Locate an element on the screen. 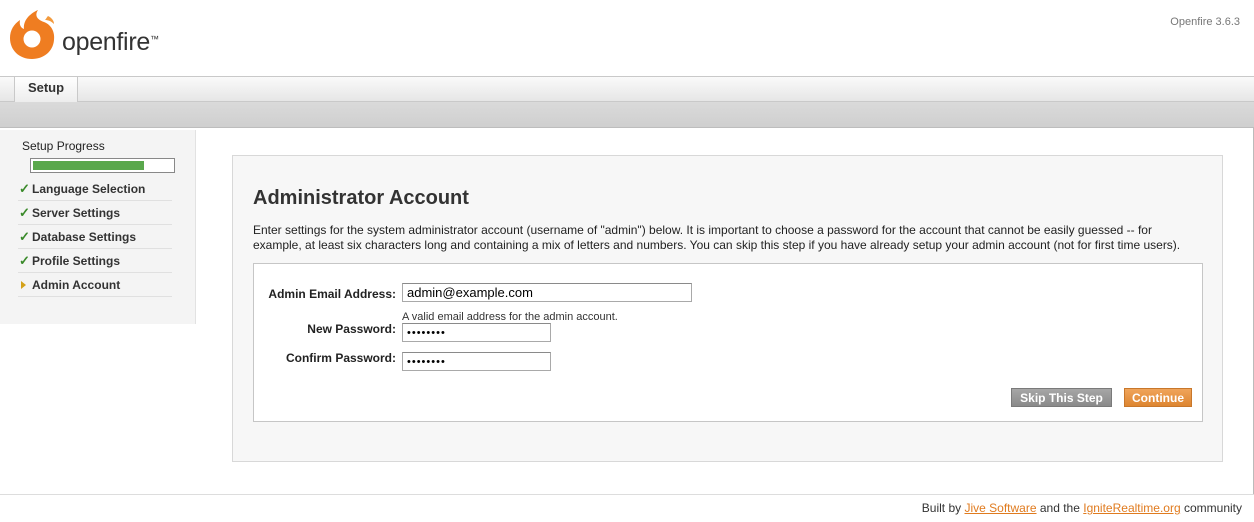 The image size is (1254, 522). confirm-password-input is located at coordinates (476, 361).